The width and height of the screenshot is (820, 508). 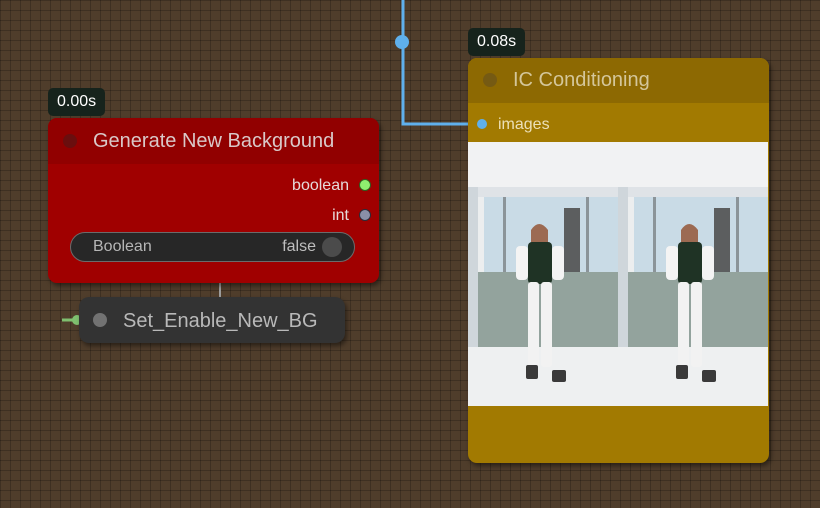 I want to click on link-reroute-dot, so click(x=402, y=42).